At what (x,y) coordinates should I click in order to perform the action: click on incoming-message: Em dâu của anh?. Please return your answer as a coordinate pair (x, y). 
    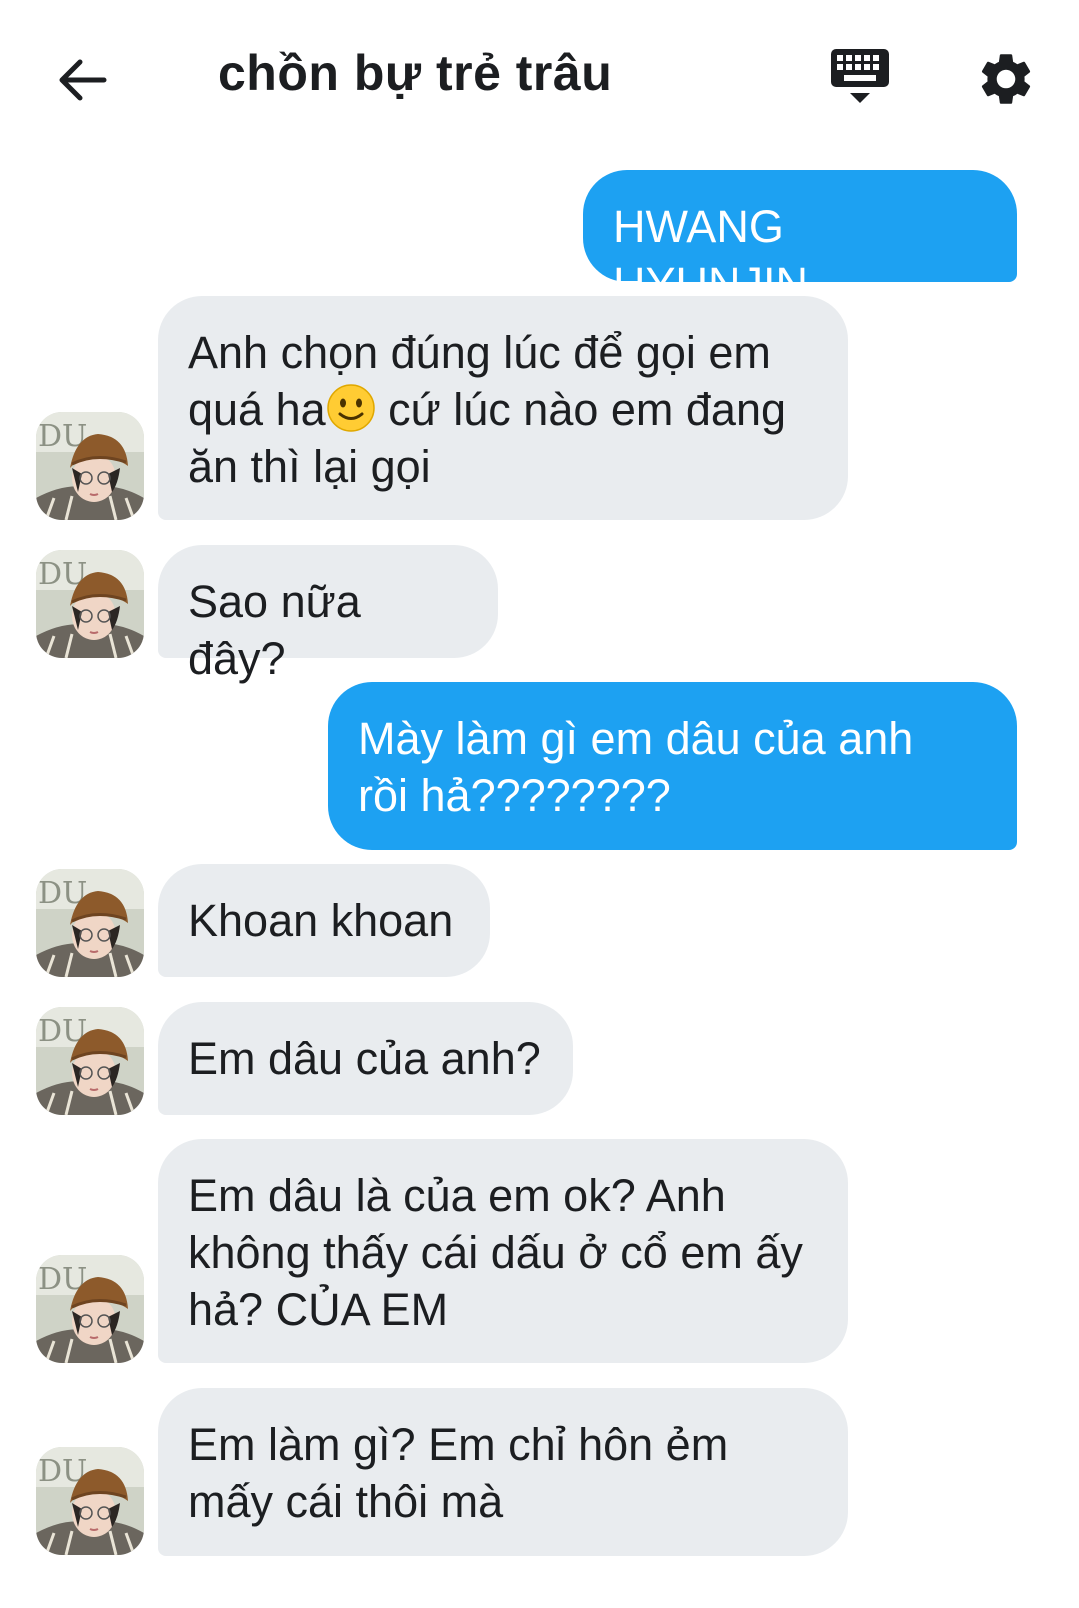
    Looking at the image, I should click on (365, 1058).